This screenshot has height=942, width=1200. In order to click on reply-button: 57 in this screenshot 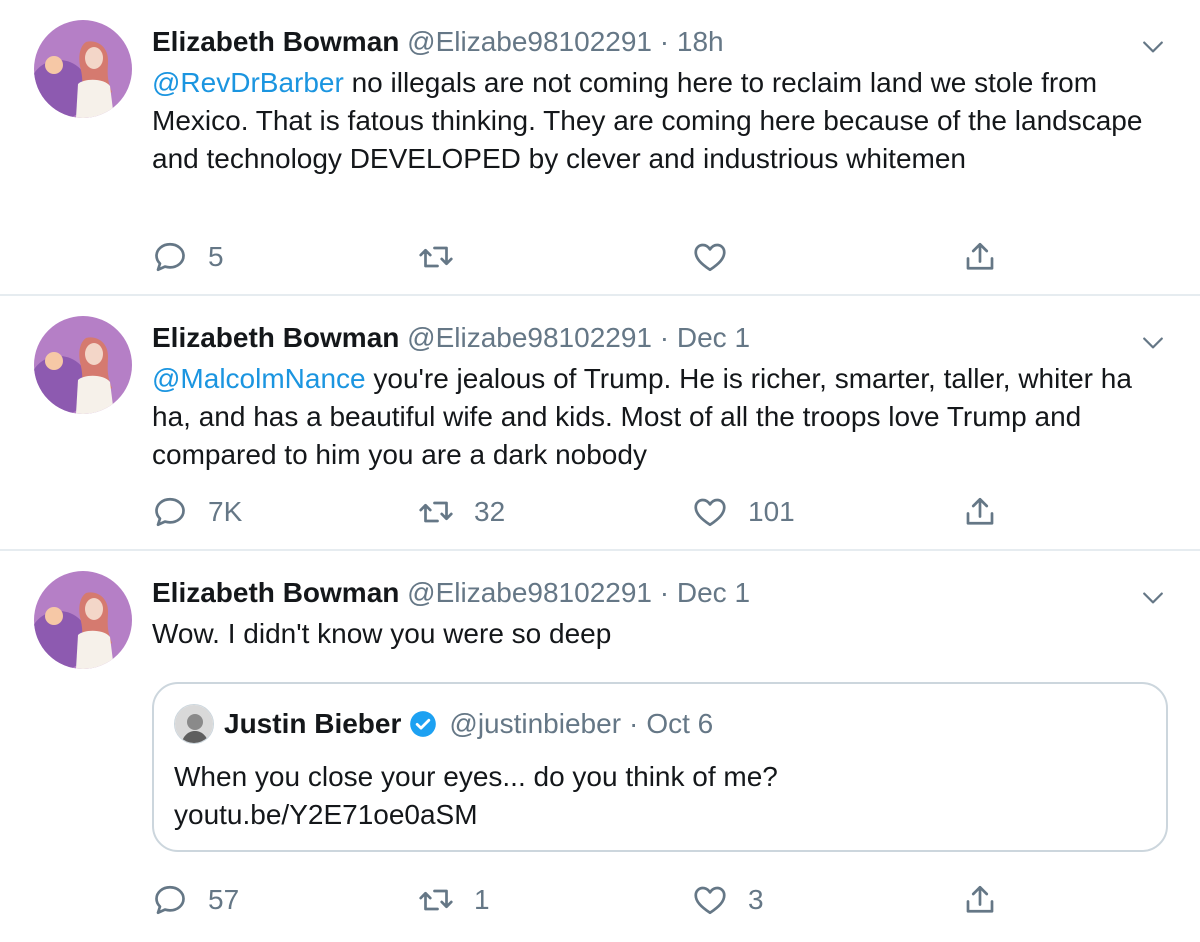, I will do `click(195, 900)`.